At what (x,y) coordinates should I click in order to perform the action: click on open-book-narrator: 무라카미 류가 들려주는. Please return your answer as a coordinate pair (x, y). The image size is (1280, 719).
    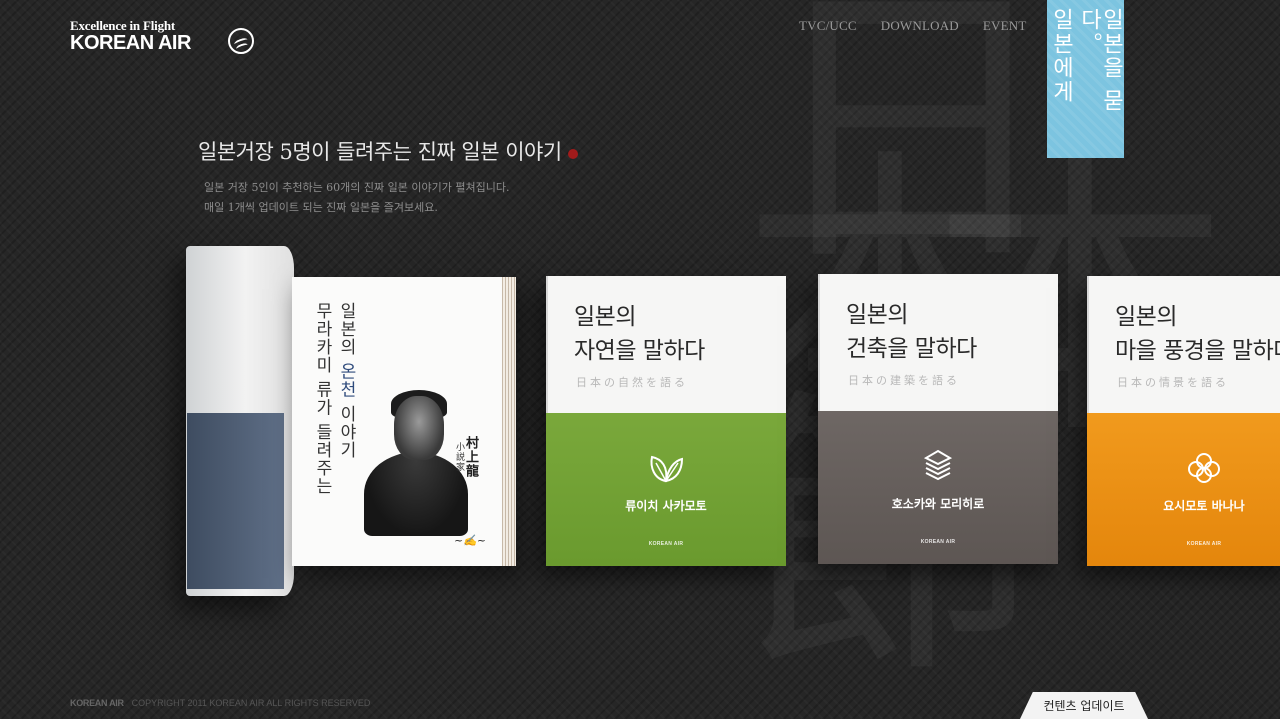
    Looking at the image, I should click on (322, 398).